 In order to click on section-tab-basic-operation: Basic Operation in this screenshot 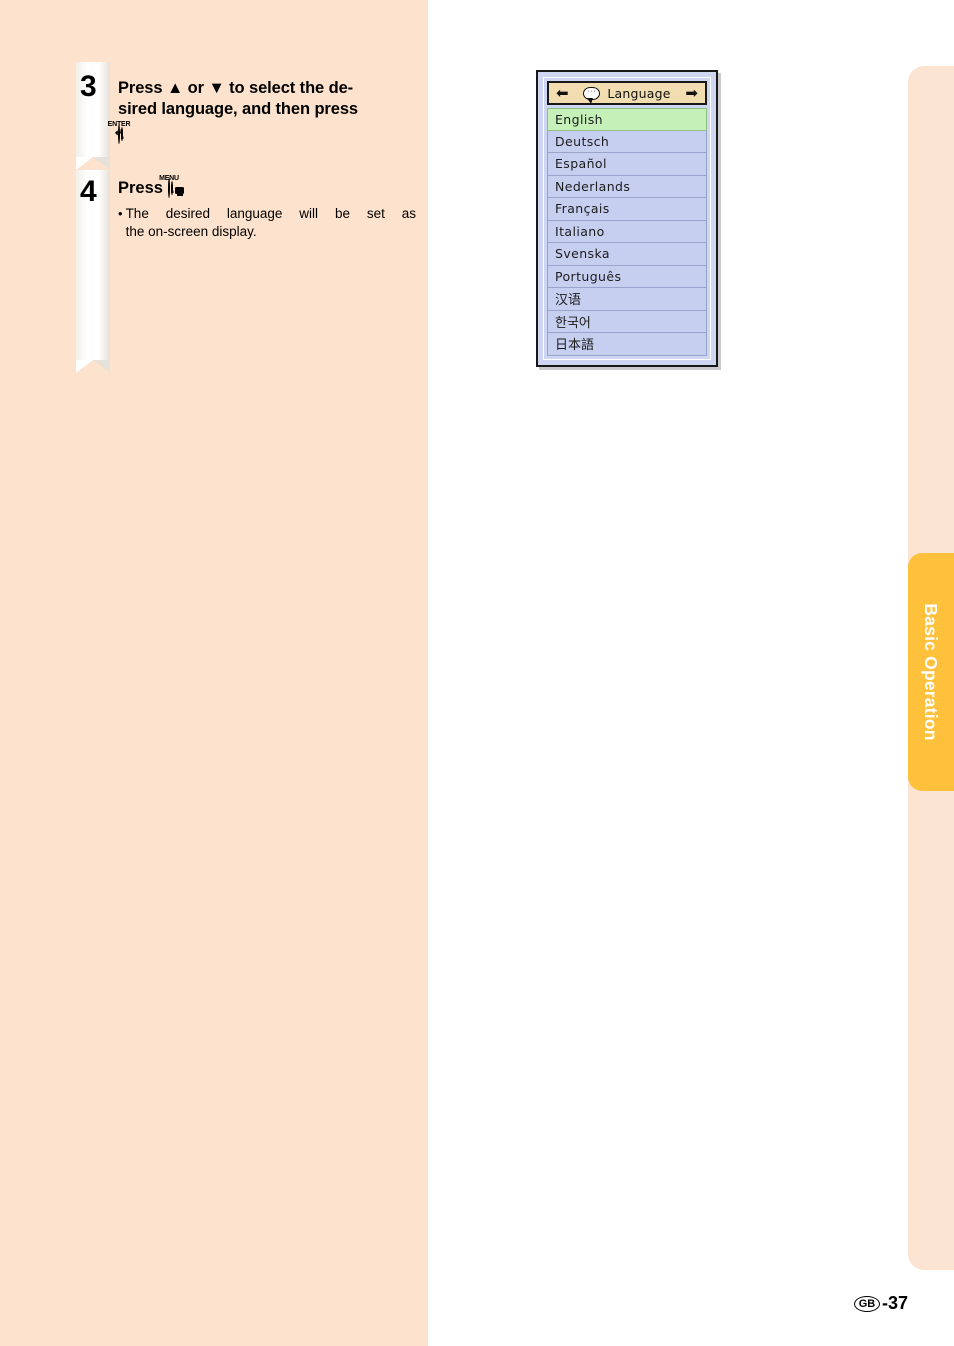, I will do `click(931, 672)`.